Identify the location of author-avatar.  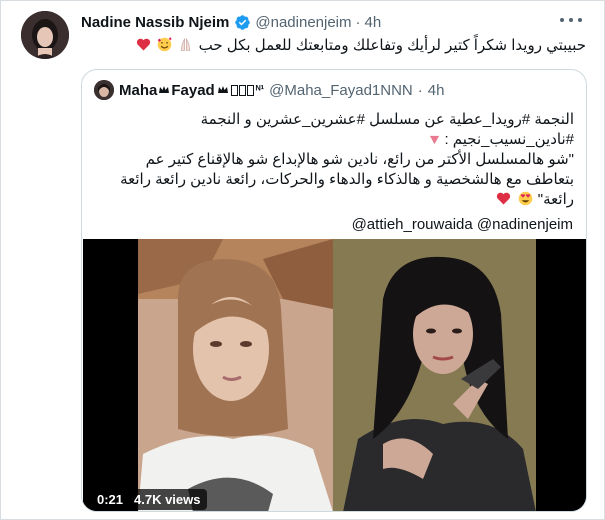
(45, 35).